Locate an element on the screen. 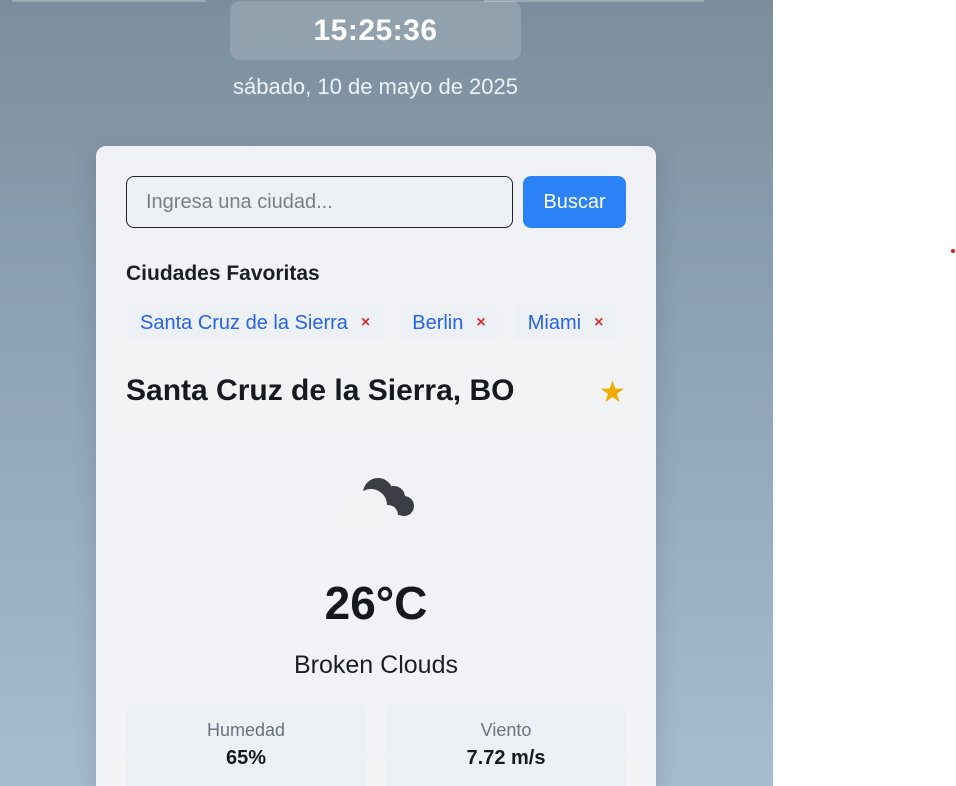 The width and height of the screenshot is (956, 786). search-button: Buscar is located at coordinates (574, 202).